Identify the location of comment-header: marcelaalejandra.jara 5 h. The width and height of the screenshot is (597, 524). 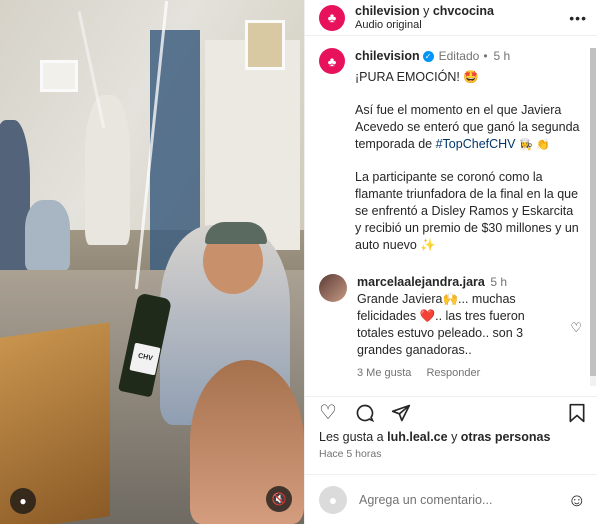
(454, 282).